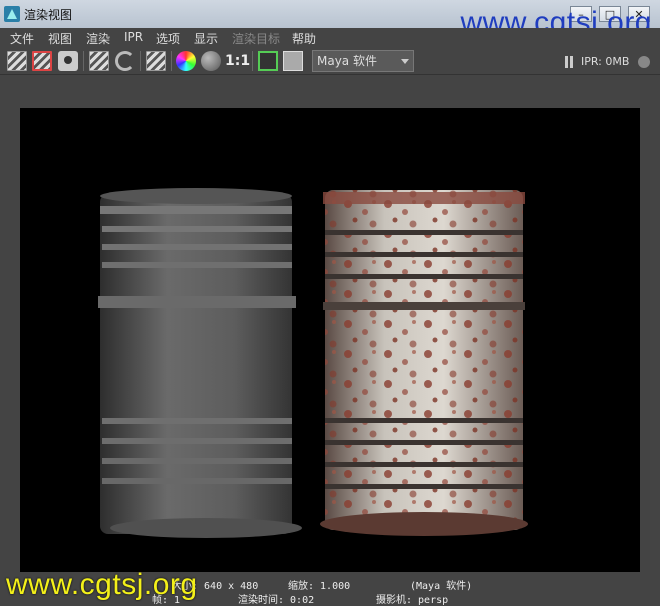  What do you see at coordinates (17, 61) in the screenshot?
I see `redo-render-icon` at bounding box center [17, 61].